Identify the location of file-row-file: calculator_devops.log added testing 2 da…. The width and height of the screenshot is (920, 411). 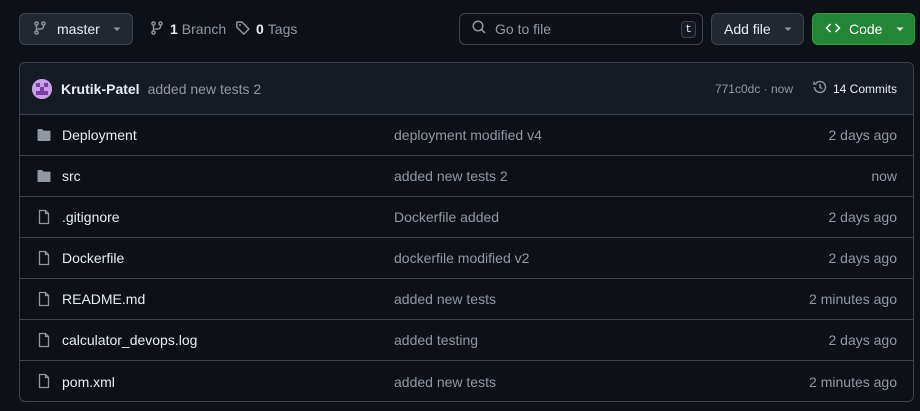
(466, 340).